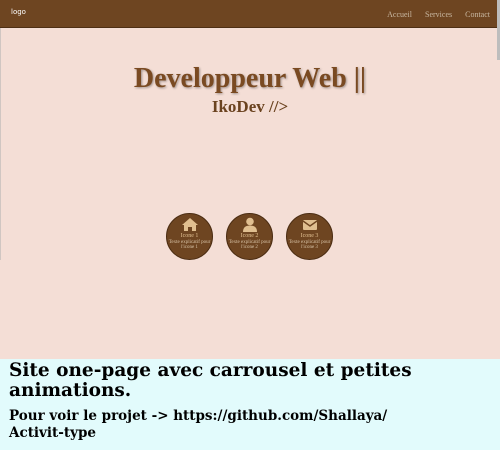 This screenshot has width=500, height=450. I want to click on home-icon, so click(190, 224).